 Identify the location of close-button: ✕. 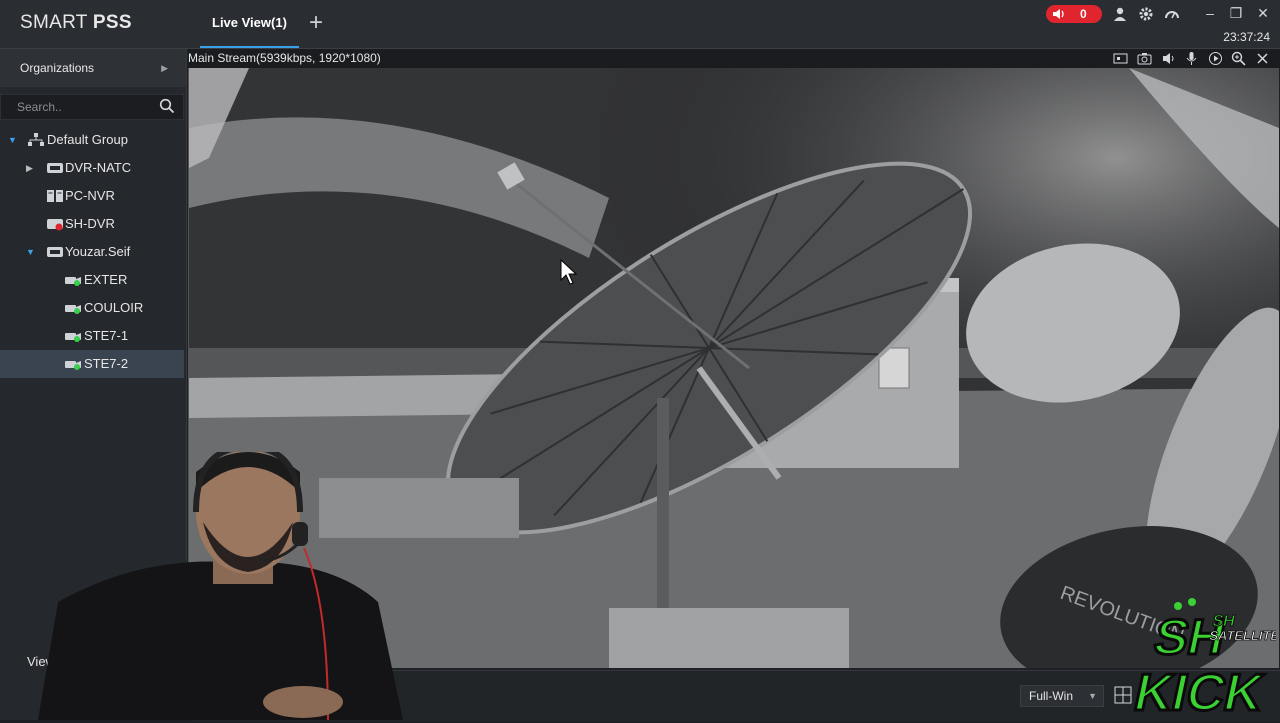
(1263, 13).